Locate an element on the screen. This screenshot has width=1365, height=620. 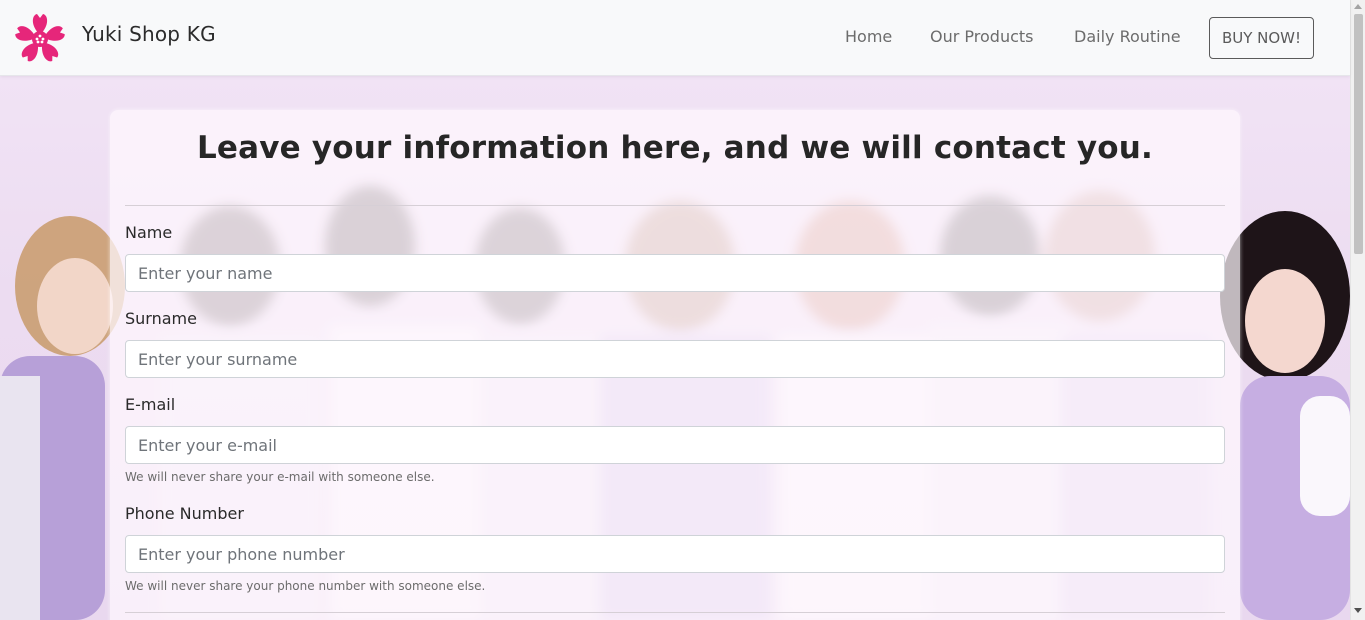
scroll-down-arrow-icon is located at coordinates (1358, 610).